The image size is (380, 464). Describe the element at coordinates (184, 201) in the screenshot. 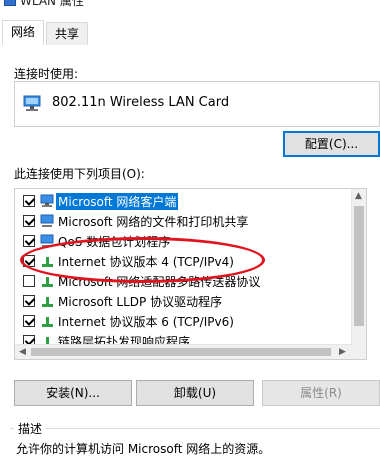

I see `list-item-ms-client: Microsoft 网络客户端` at that location.